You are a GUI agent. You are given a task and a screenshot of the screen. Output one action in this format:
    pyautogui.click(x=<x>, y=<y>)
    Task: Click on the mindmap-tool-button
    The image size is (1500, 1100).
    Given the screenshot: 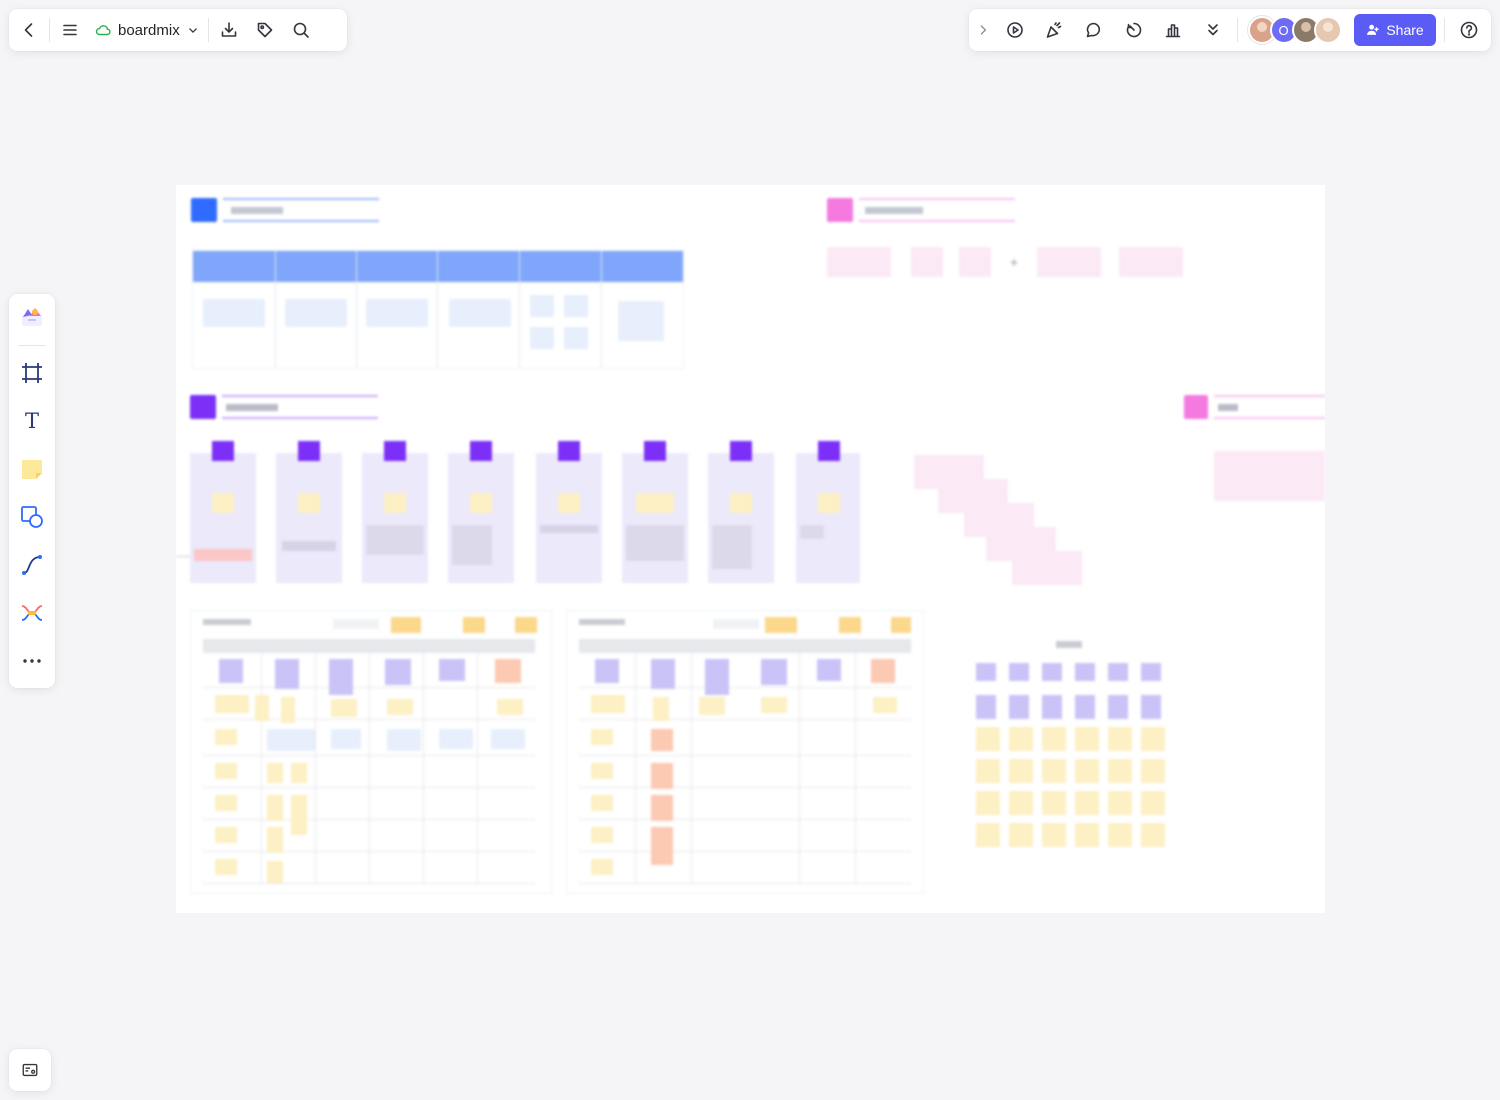 What is the action you would take?
    pyautogui.click(x=32, y=613)
    